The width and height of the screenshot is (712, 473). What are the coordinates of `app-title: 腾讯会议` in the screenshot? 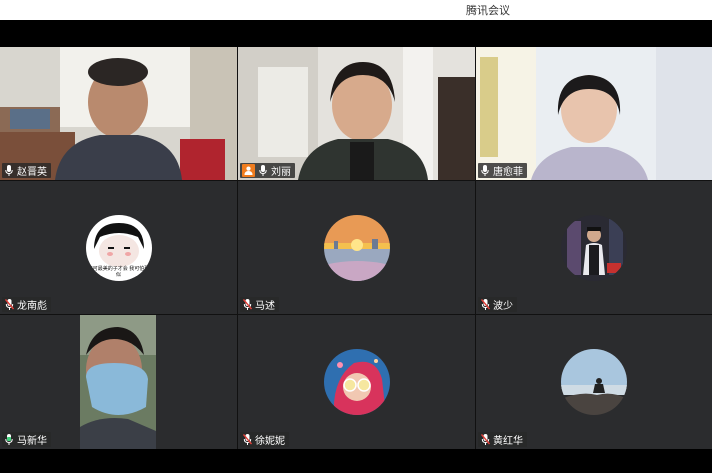 It's located at (488, 10).